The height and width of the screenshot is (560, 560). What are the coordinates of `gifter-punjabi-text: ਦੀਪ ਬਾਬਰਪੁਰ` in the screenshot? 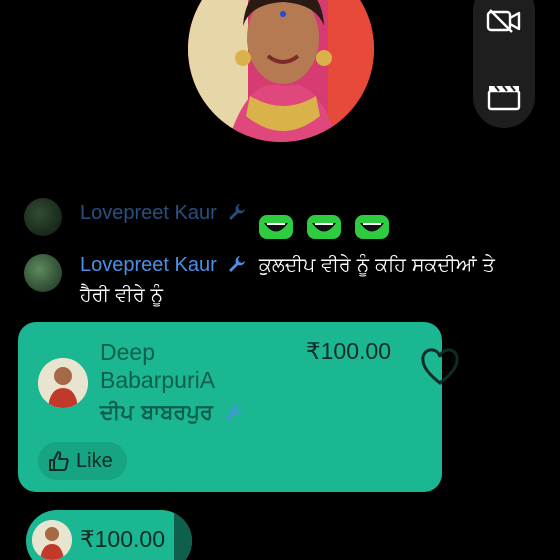 It's located at (156, 412).